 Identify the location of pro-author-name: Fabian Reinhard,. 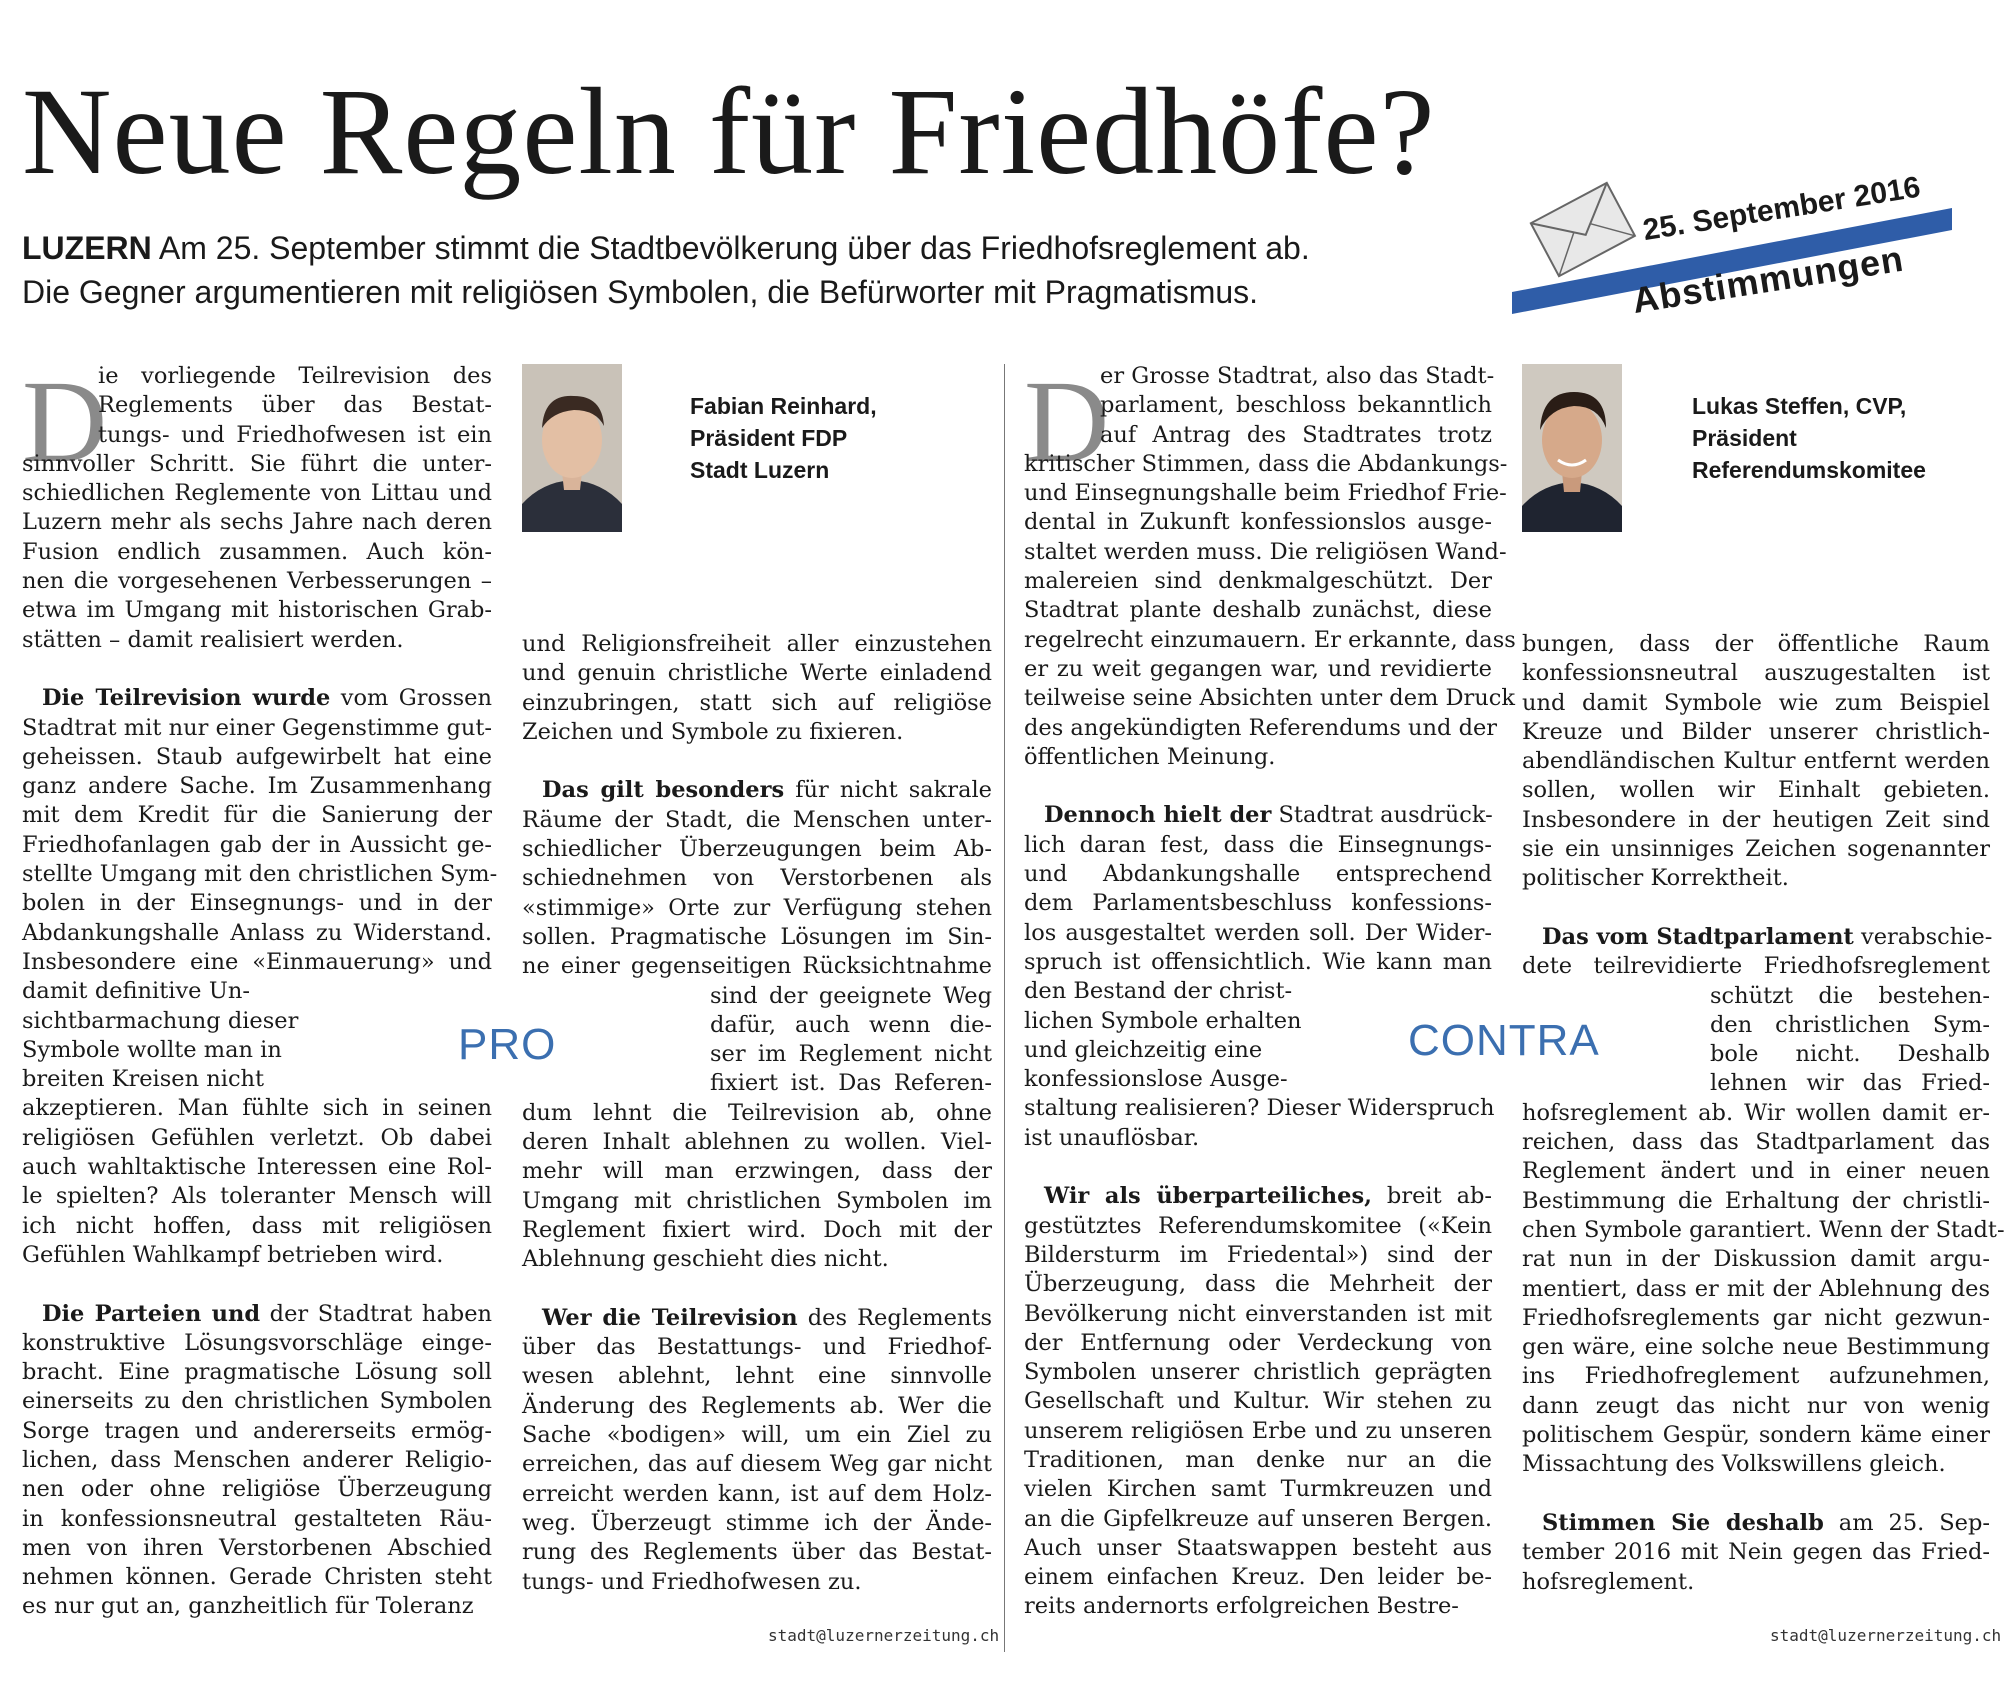
(783, 406).